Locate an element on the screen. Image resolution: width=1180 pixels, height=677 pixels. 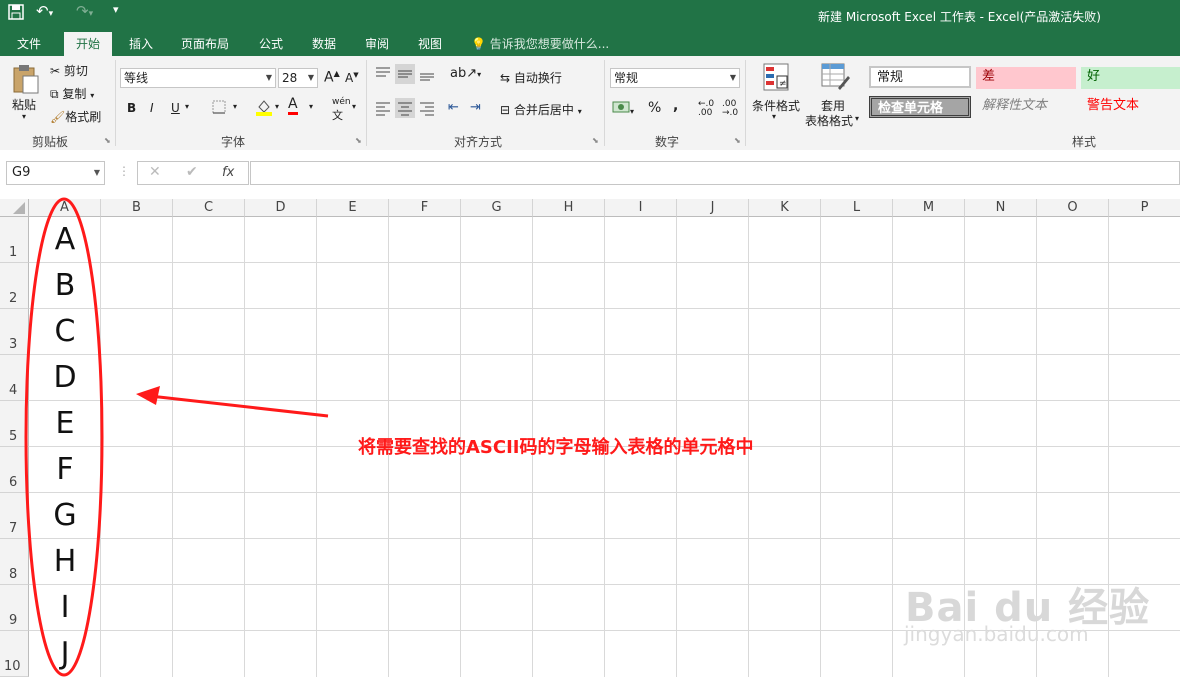
tab-data: 数据 is located at coordinates (324, 43).